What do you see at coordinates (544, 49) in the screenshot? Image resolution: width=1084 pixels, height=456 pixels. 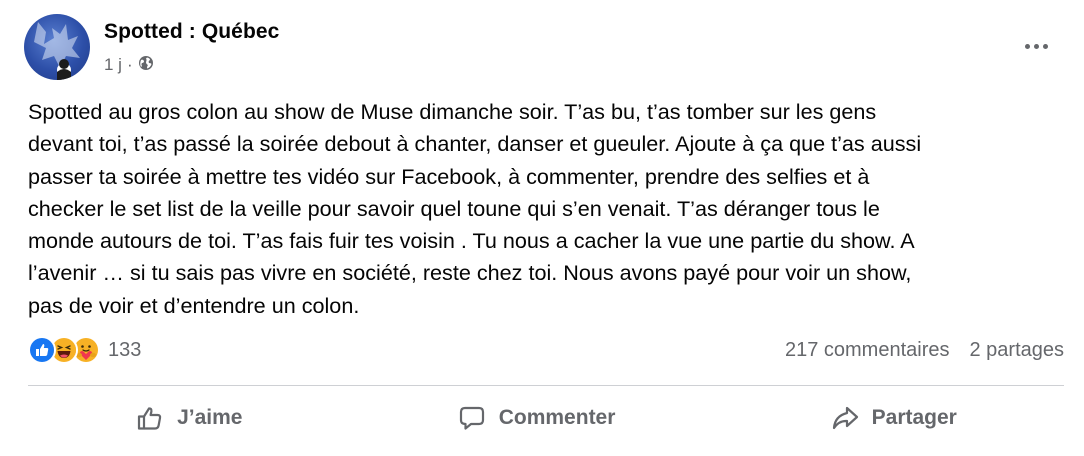 I see `post-header: Spotted : Québec 1 j ·` at bounding box center [544, 49].